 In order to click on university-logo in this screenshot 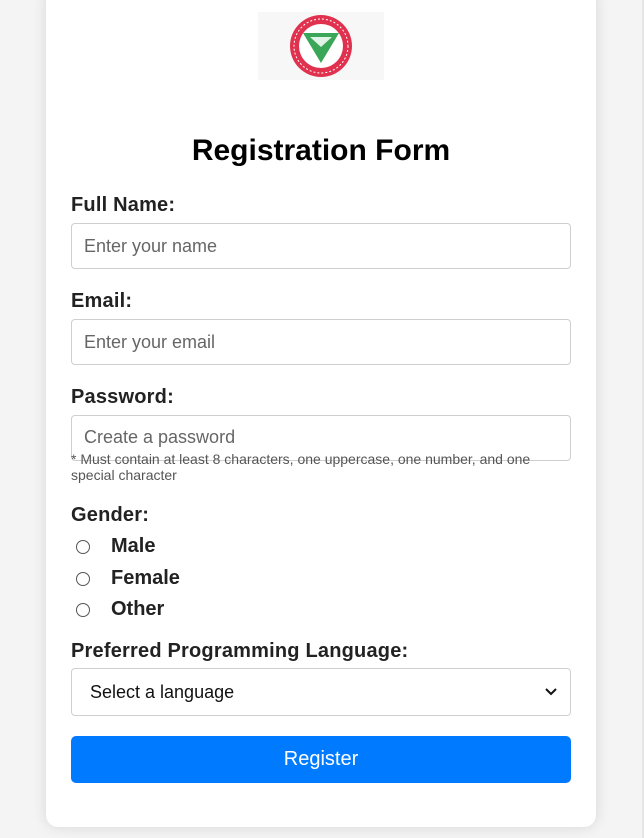, I will do `click(321, 46)`.